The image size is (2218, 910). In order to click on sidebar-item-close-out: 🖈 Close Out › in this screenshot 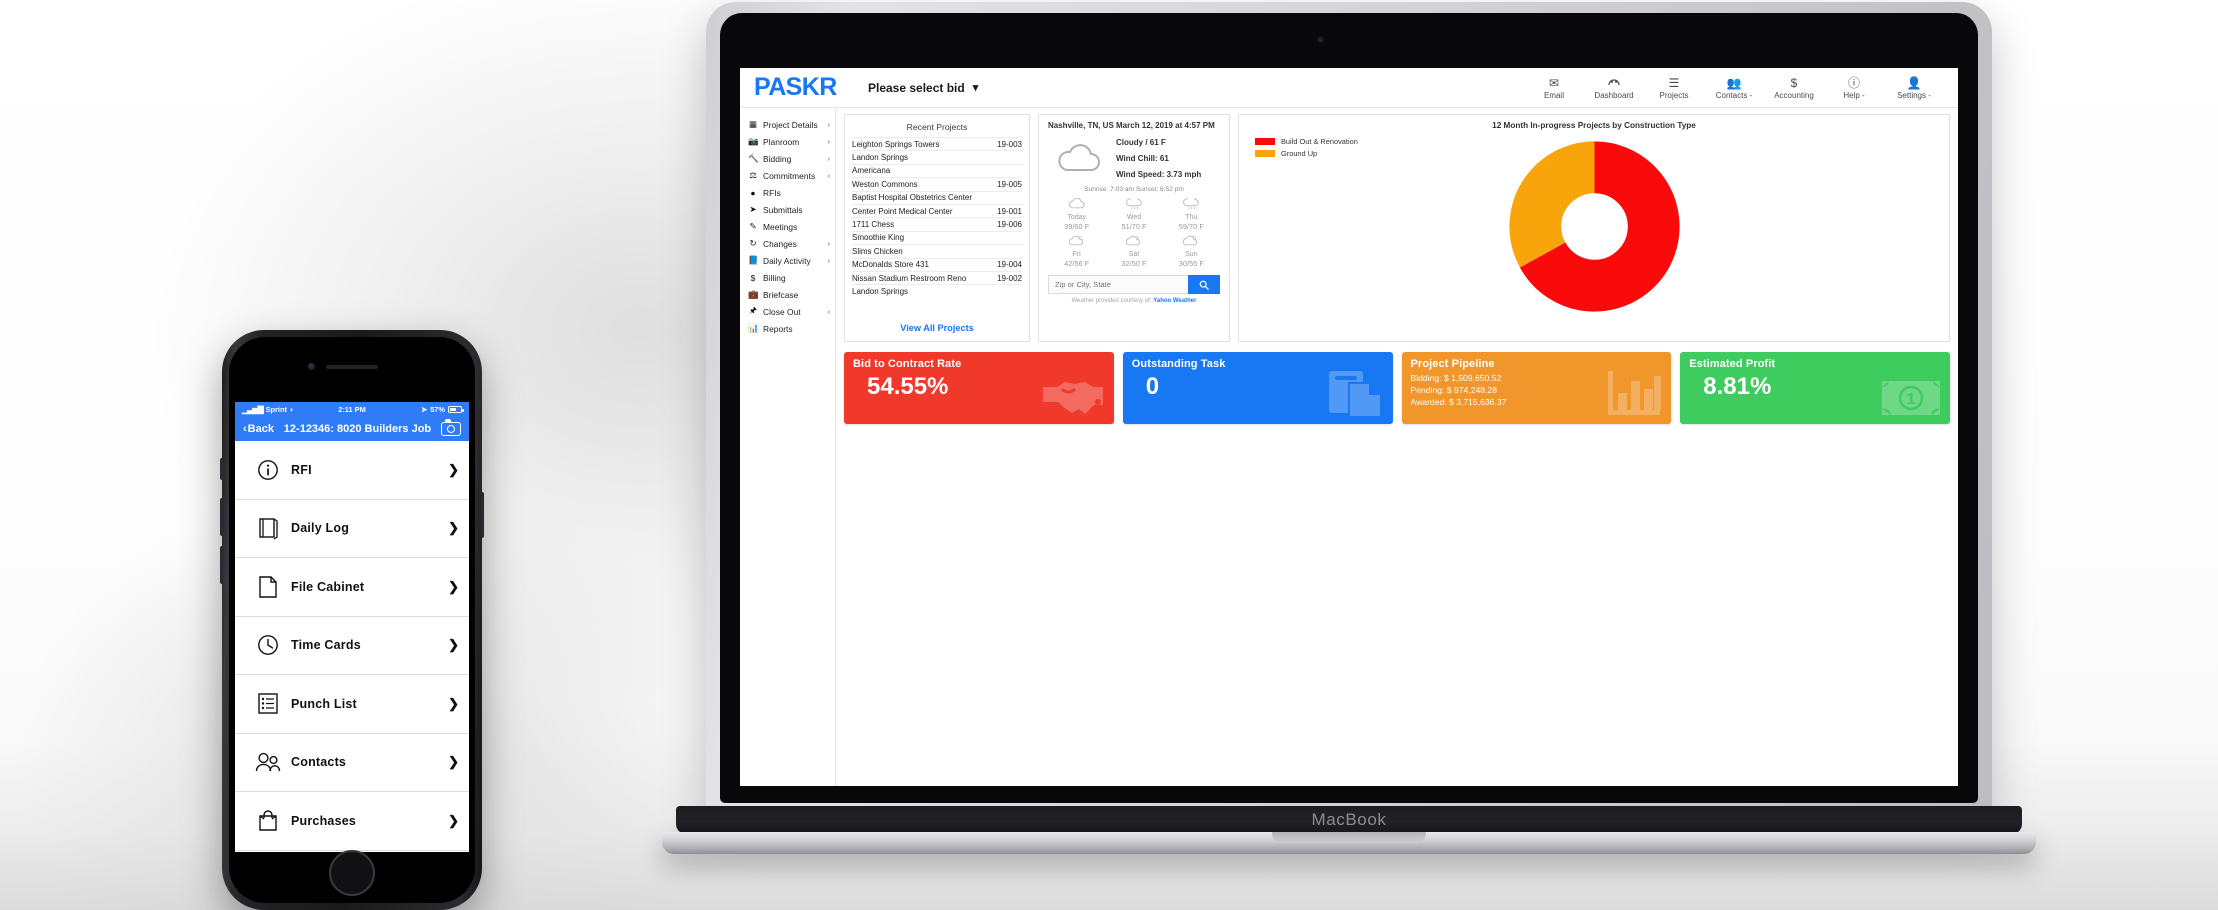, I will do `click(787, 311)`.